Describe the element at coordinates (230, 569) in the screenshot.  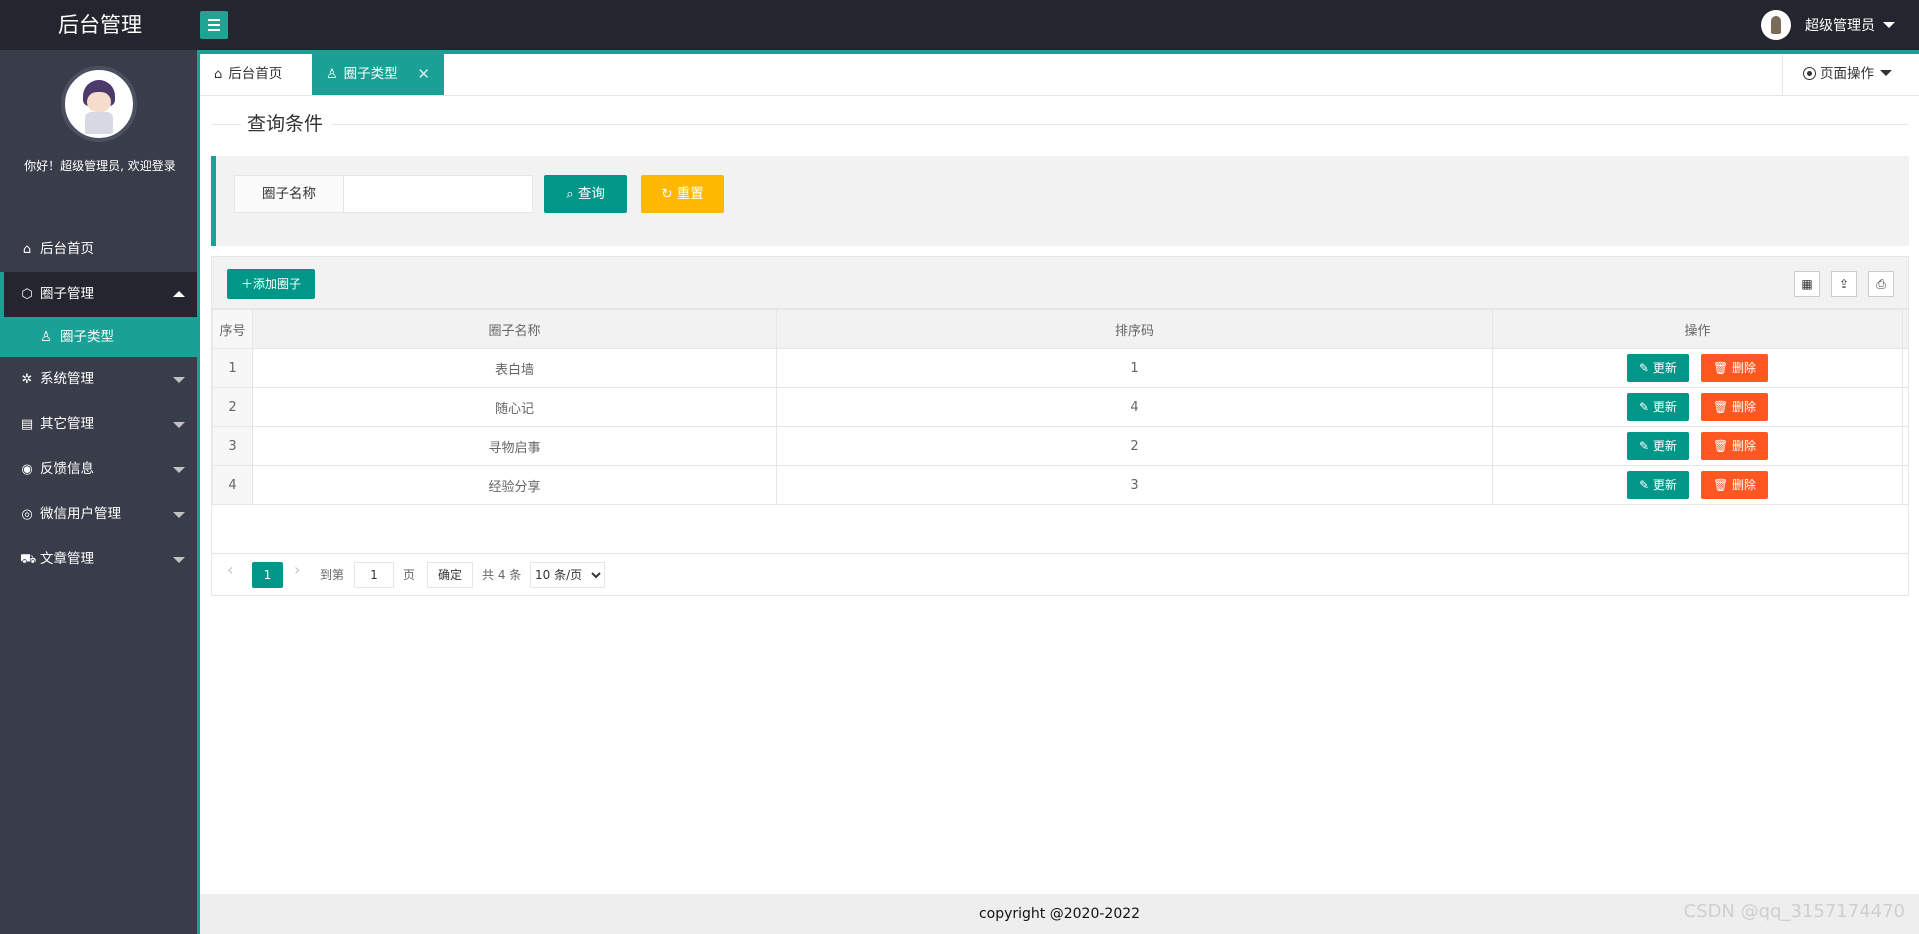
I see `chevron-left-icon: ‹` at that location.